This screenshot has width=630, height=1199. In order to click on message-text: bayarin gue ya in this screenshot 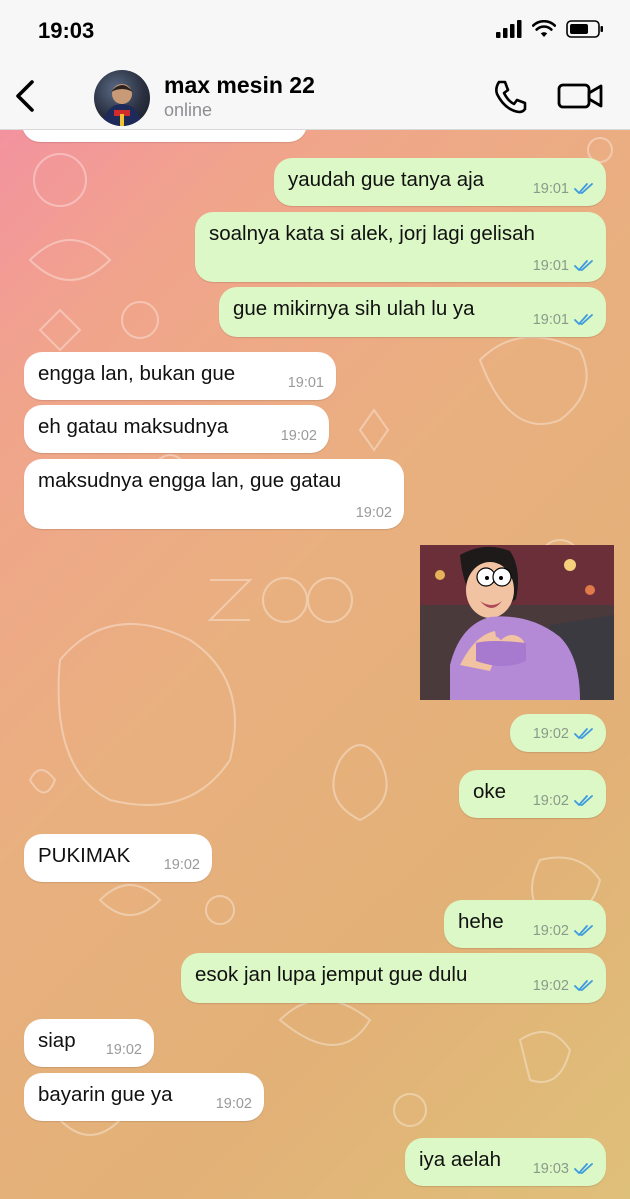, I will do `click(105, 1094)`.